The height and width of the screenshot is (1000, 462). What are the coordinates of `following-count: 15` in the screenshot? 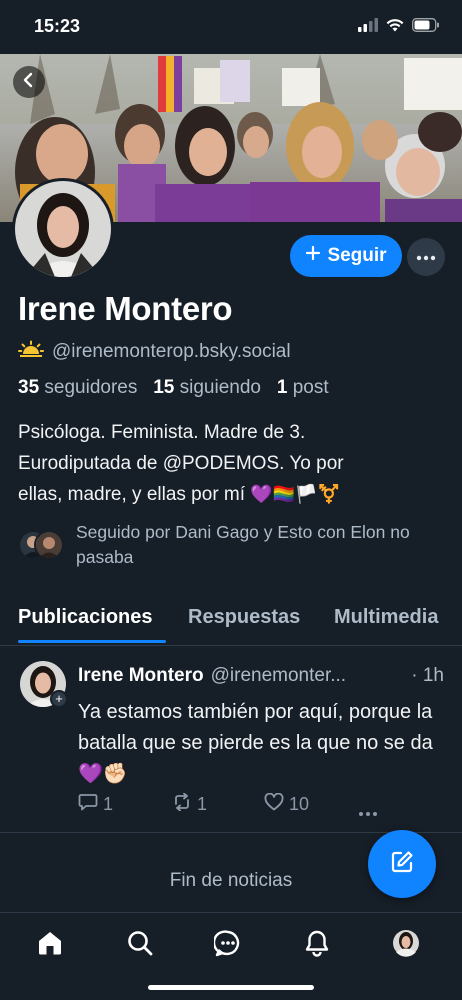 It's located at (163, 387).